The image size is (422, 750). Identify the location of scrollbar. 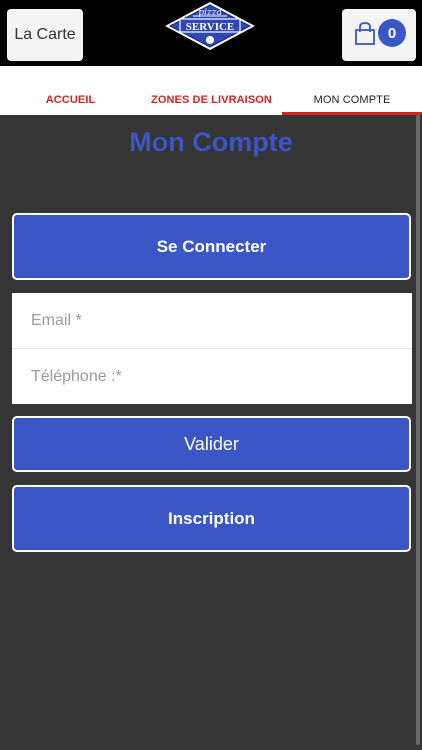
(418, 430).